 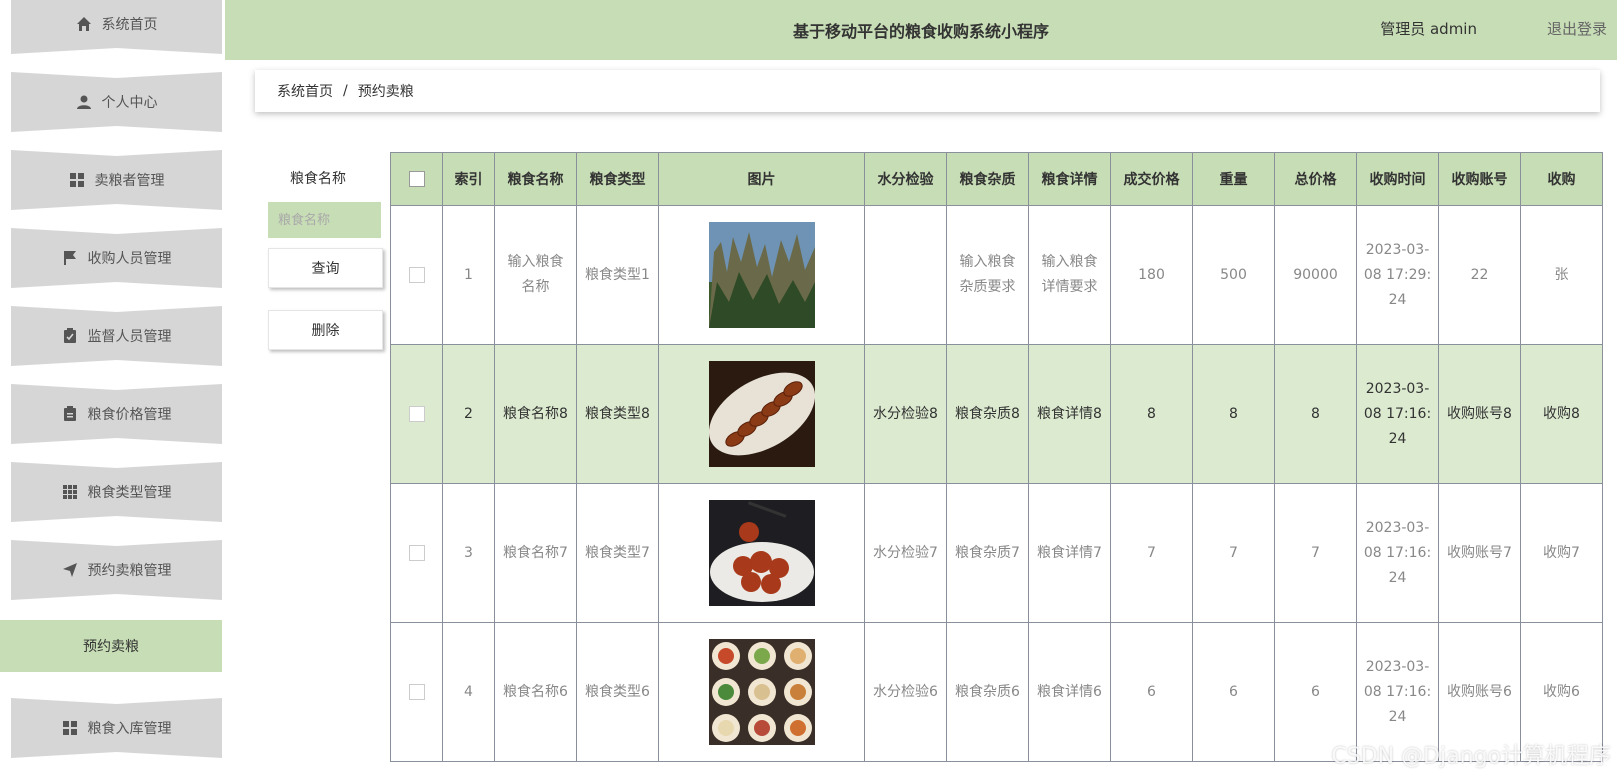 I want to click on weight-cell: 7, so click(x=1233, y=553).